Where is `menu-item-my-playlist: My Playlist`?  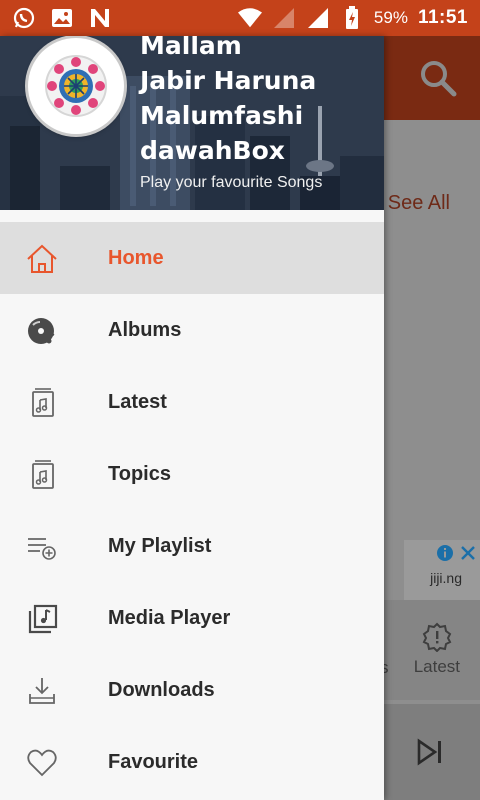
menu-item-my-playlist: My Playlist is located at coordinates (192, 546).